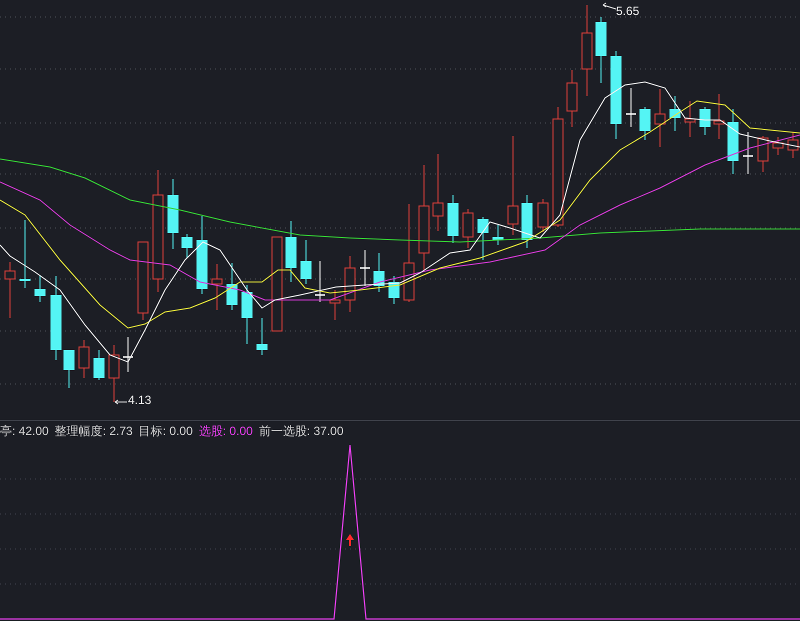 The width and height of the screenshot is (800, 621). Describe the element at coordinates (301, 431) in the screenshot. I see `legend-item: 前一选股: 37.00` at that location.